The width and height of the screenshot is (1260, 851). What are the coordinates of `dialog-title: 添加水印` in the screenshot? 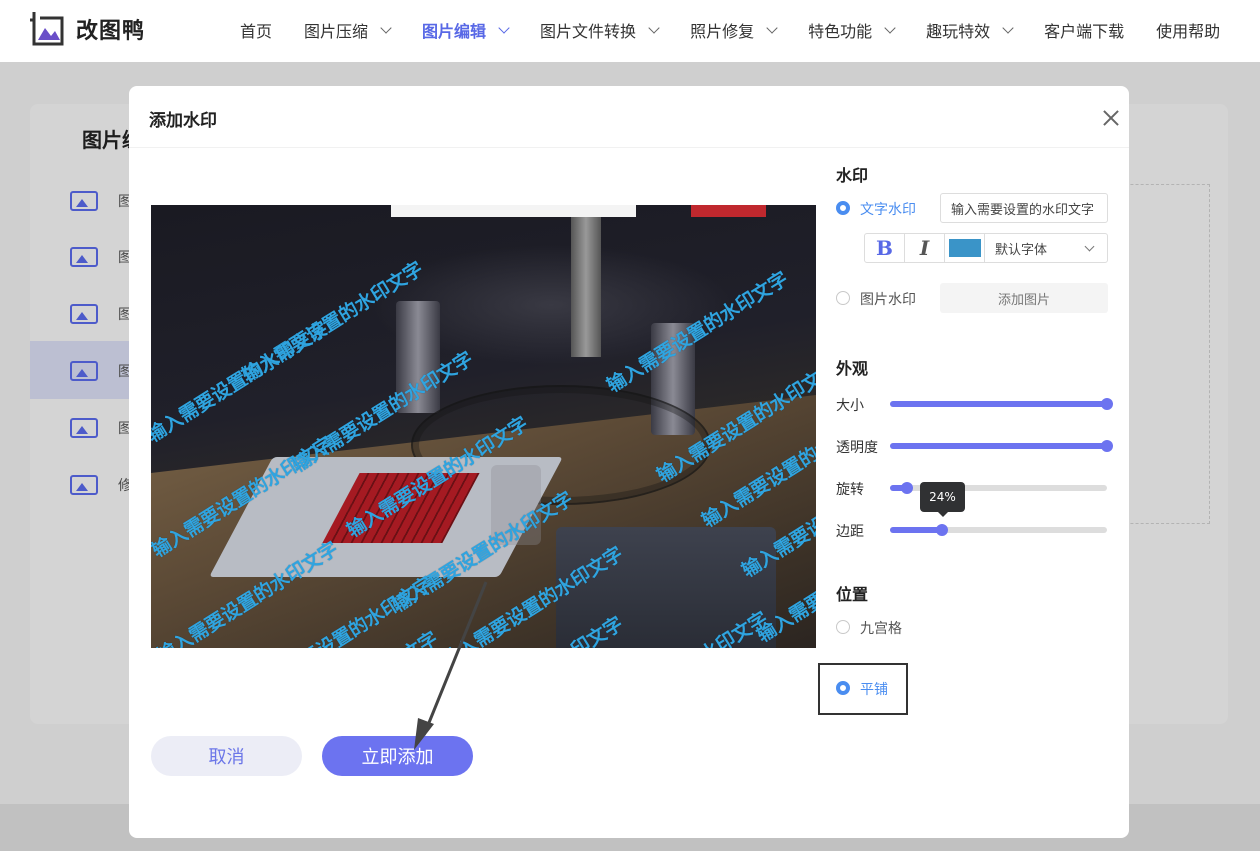 It's located at (183, 121).